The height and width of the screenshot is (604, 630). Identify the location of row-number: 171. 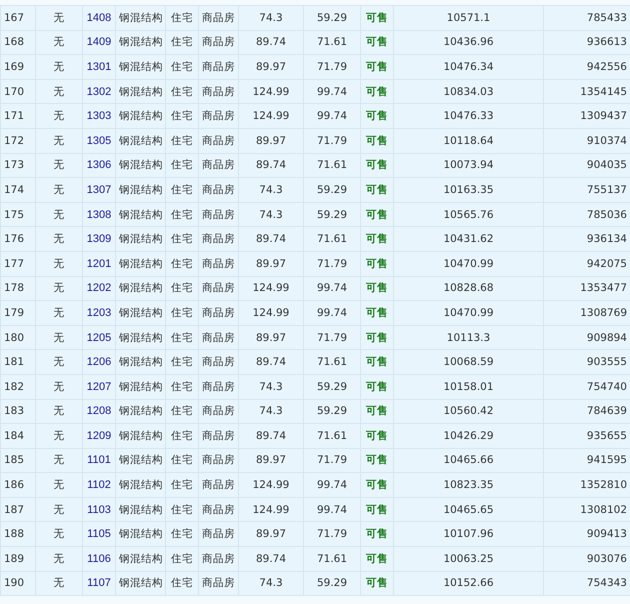
(18, 116).